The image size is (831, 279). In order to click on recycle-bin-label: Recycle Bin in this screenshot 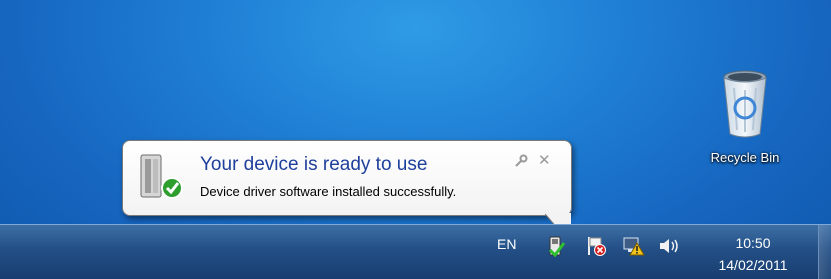, I will do `click(745, 157)`.